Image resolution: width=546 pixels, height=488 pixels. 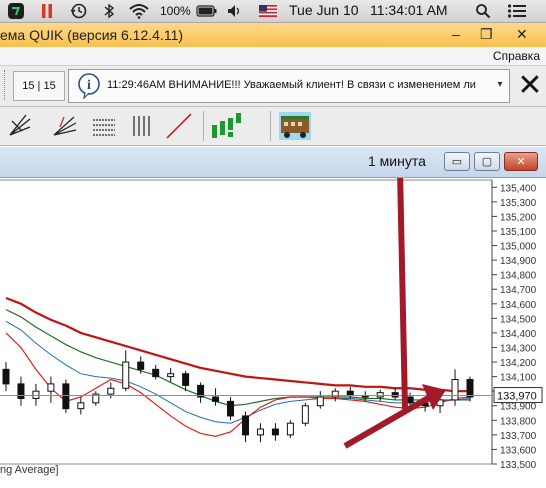 I want to click on bluetooth-icon, so click(x=109, y=11).